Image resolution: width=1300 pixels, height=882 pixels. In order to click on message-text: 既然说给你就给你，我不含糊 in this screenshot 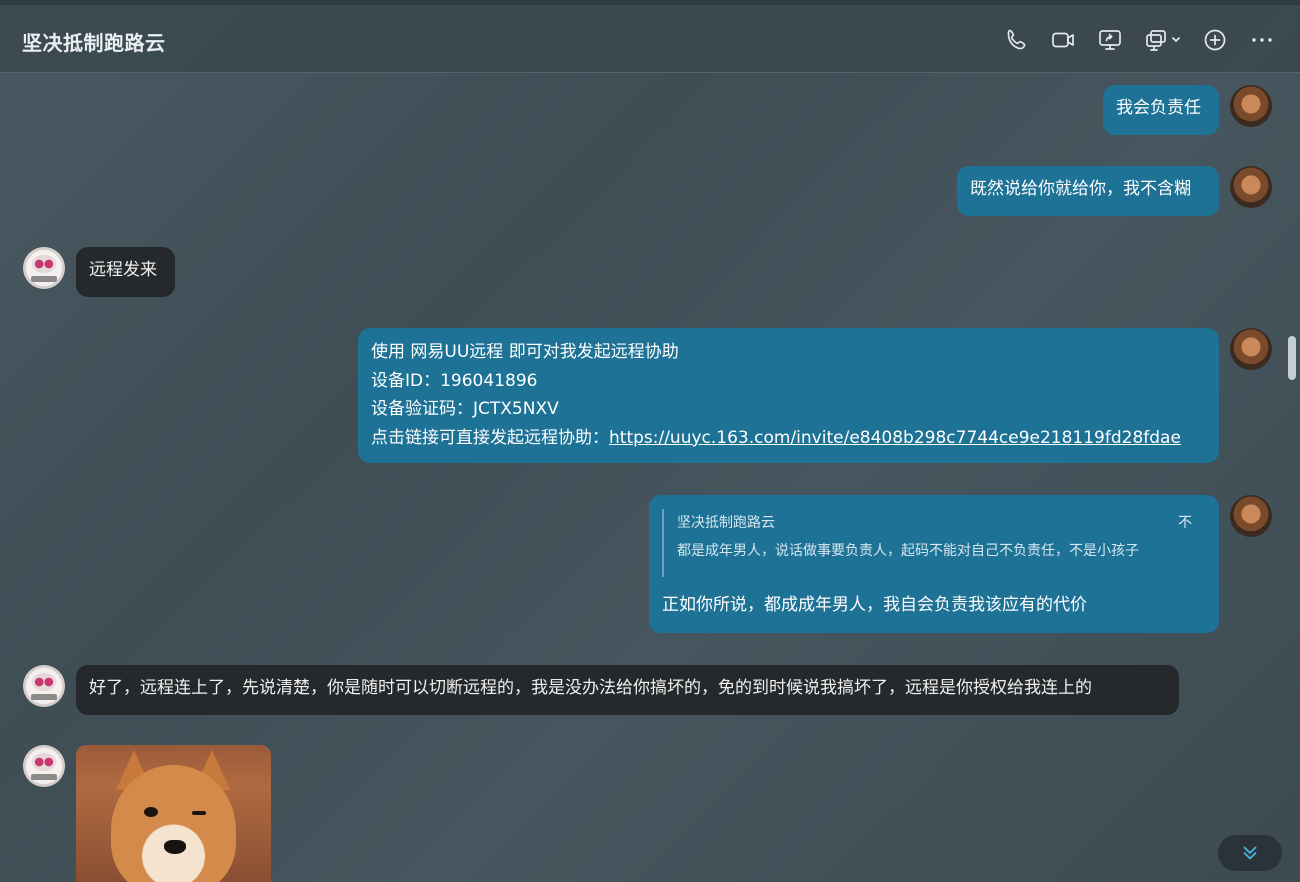, I will do `click(1080, 189)`.